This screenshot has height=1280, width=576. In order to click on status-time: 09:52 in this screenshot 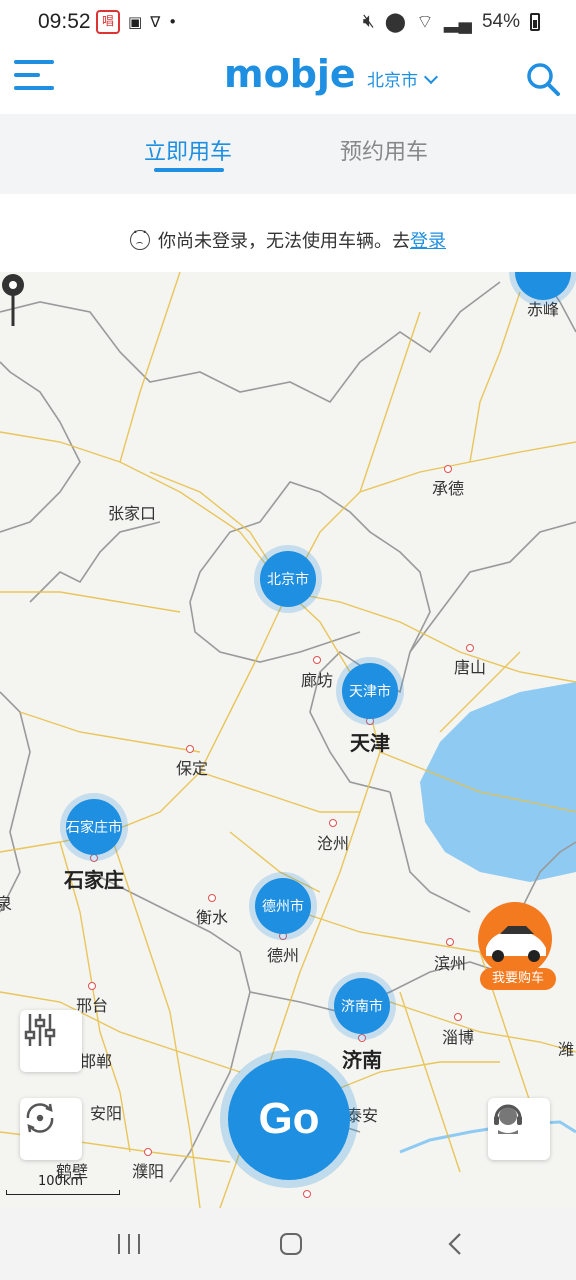, I will do `click(64, 21)`.